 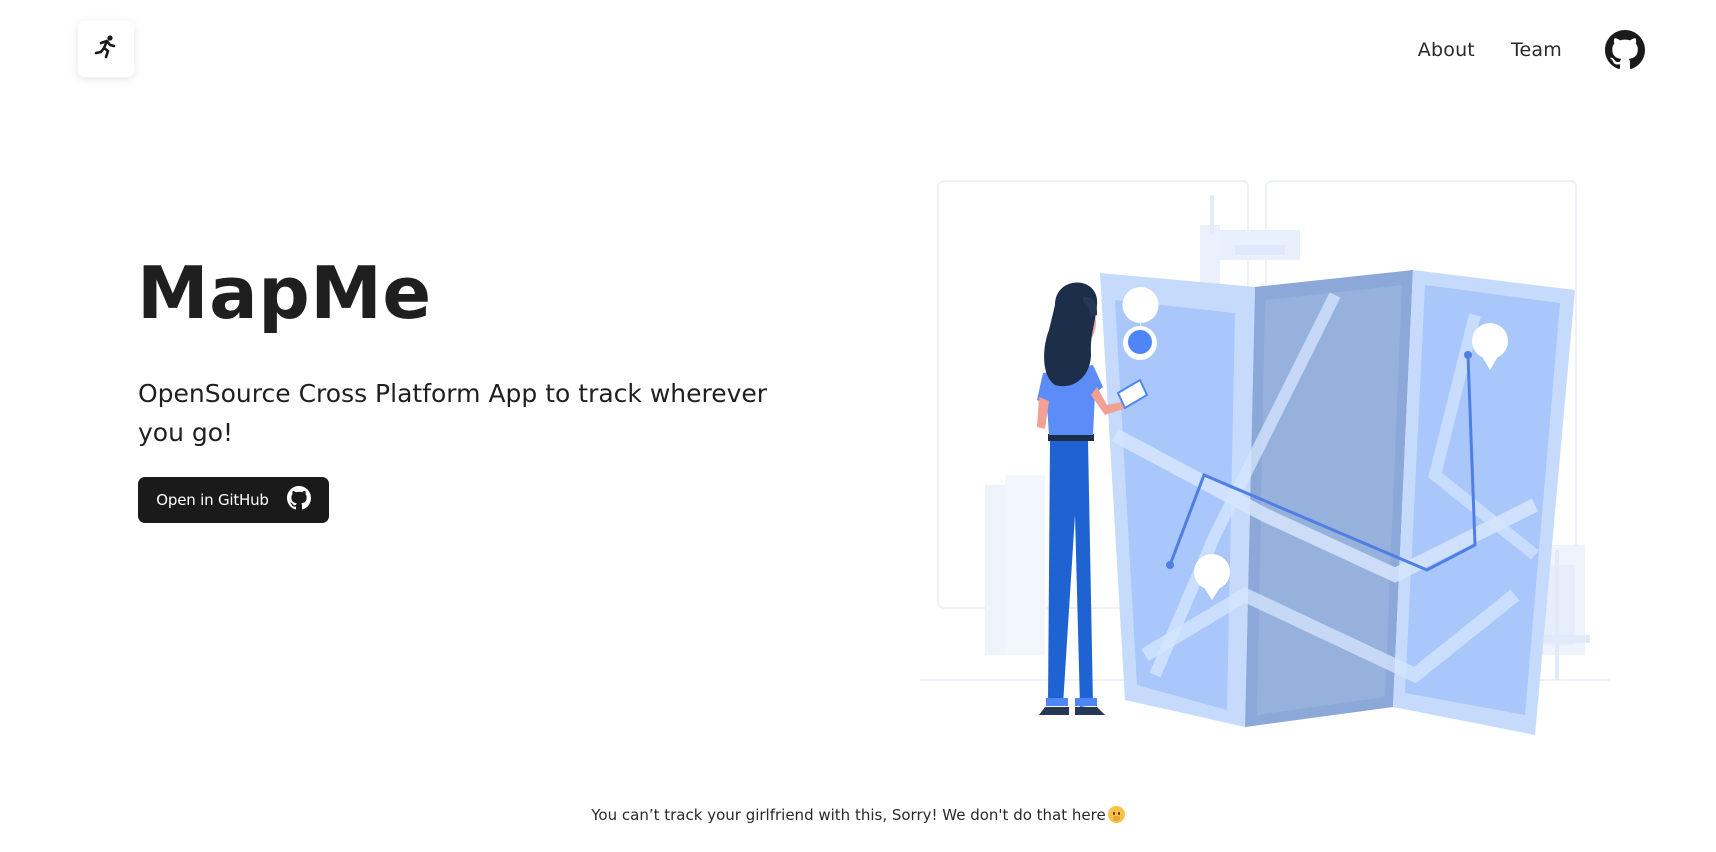 What do you see at coordinates (1536, 50) in the screenshot?
I see `nav-team-link: Team` at bounding box center [1536, 50].